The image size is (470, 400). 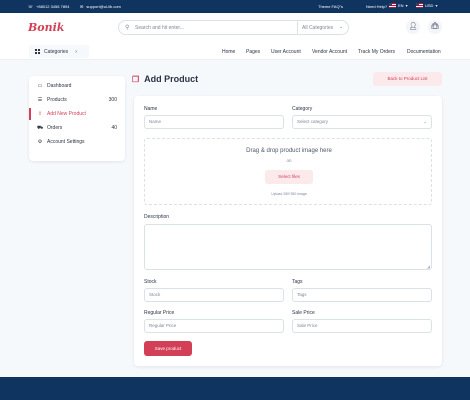 I want to click on currency-value: USD, so click(x=429, y=5).